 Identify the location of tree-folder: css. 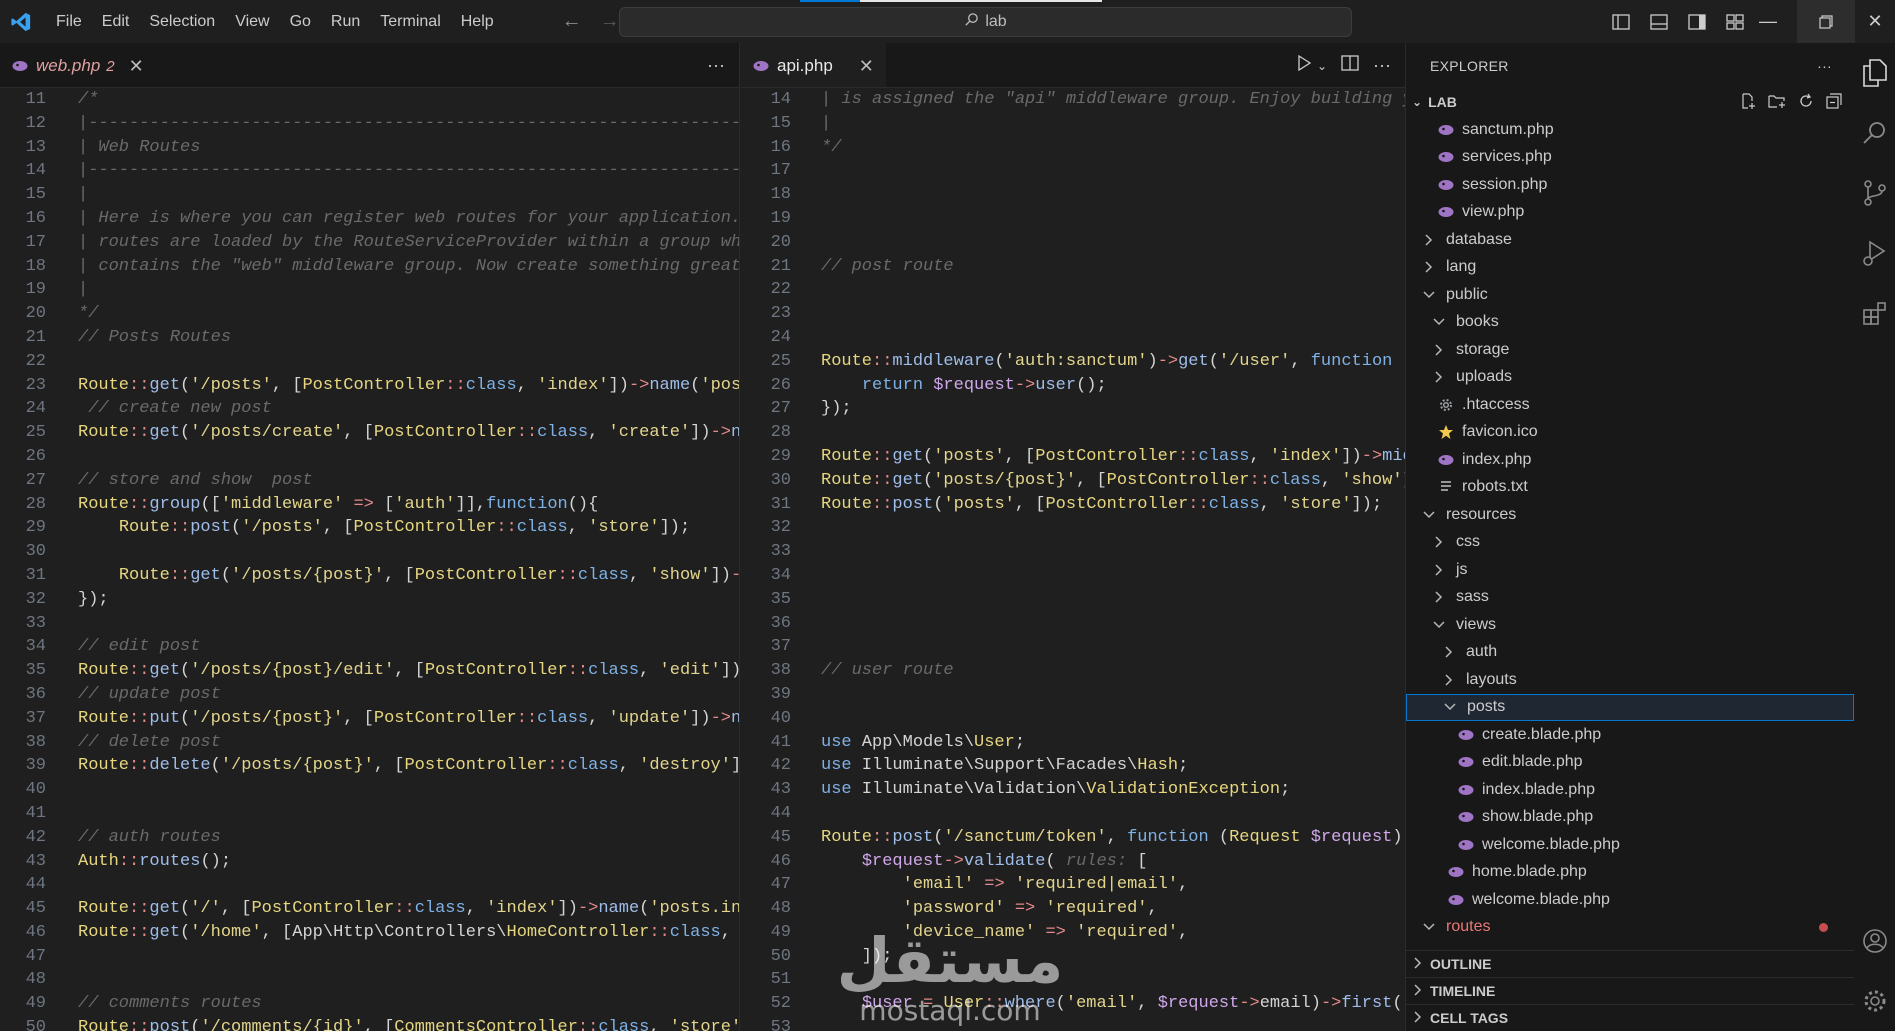
(1630, 543).